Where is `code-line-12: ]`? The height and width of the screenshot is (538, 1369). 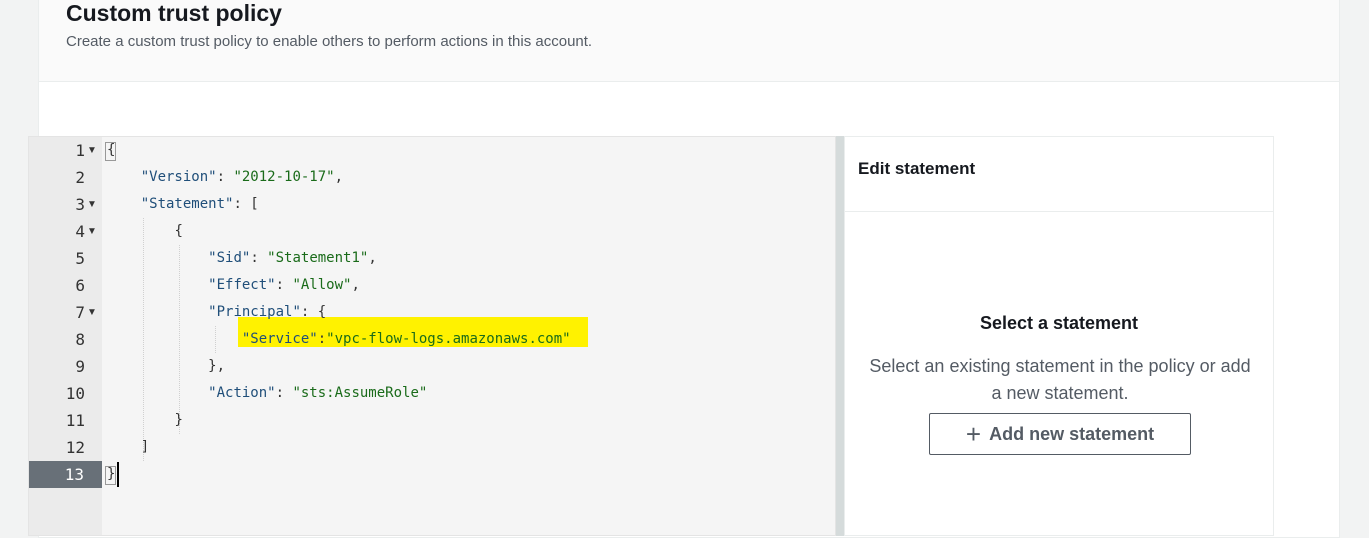 code-line-12: ] is located at coordinates (128, 447).